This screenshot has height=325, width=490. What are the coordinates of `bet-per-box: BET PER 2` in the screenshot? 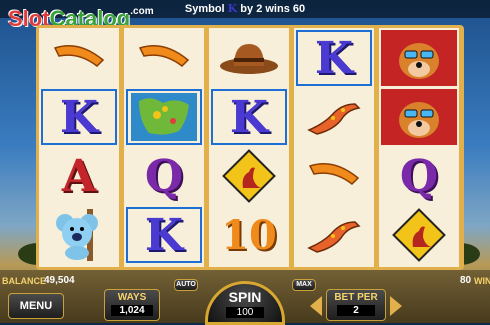 It's located at (356, 305).